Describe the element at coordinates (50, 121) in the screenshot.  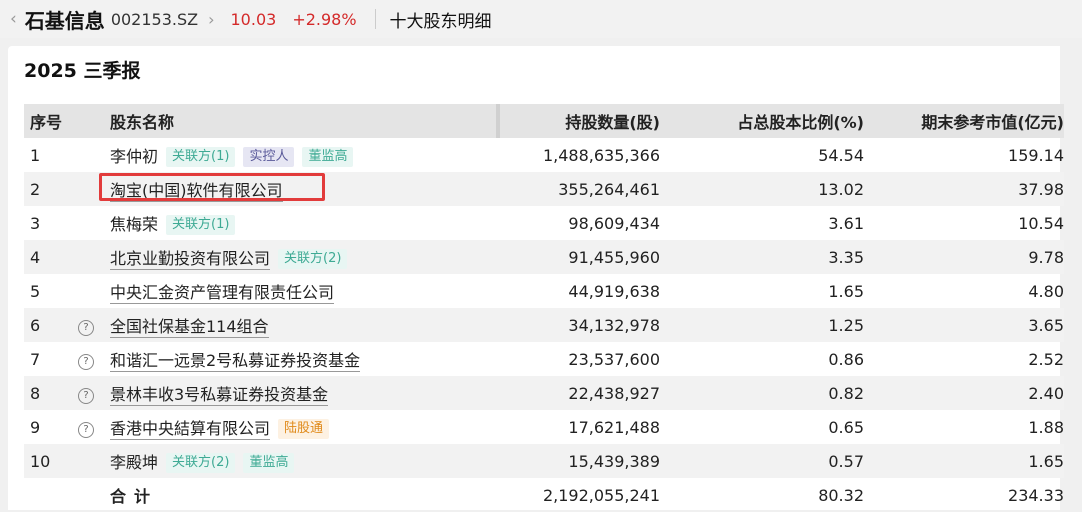
I see `header-index: 序号` at that location.